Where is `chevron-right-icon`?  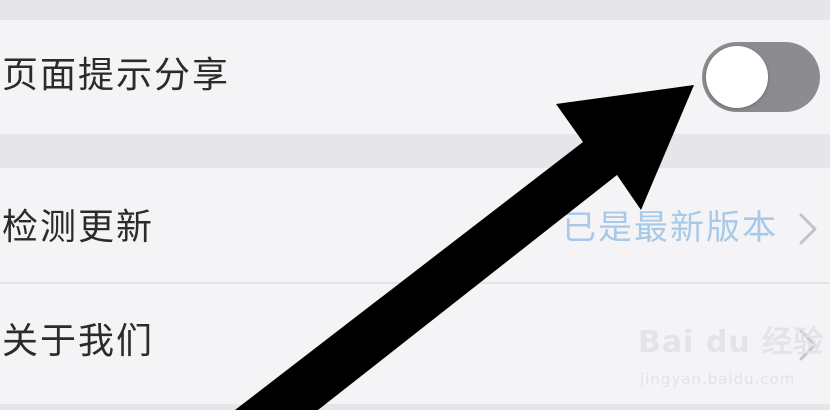 chevron-right-icon is located at coordinates (808, 229).